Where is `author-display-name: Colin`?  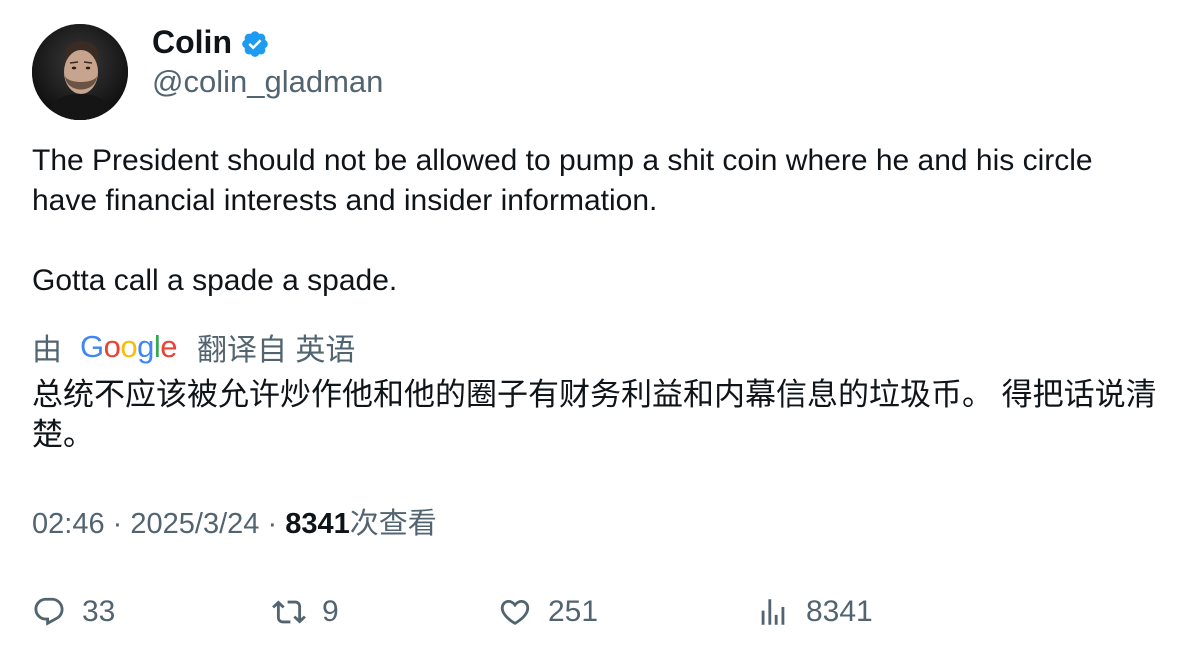
author-display-name: Colin is located at coordinates (192, 42).